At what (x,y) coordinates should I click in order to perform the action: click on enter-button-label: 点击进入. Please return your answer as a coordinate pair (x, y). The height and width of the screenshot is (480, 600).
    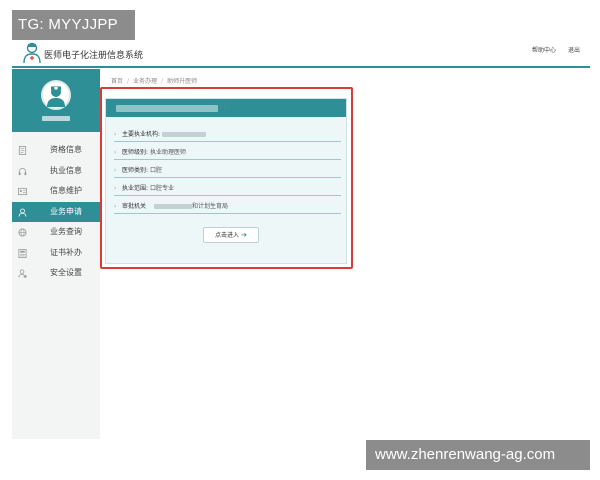
    Looking at the image, I should click on (227, 235).